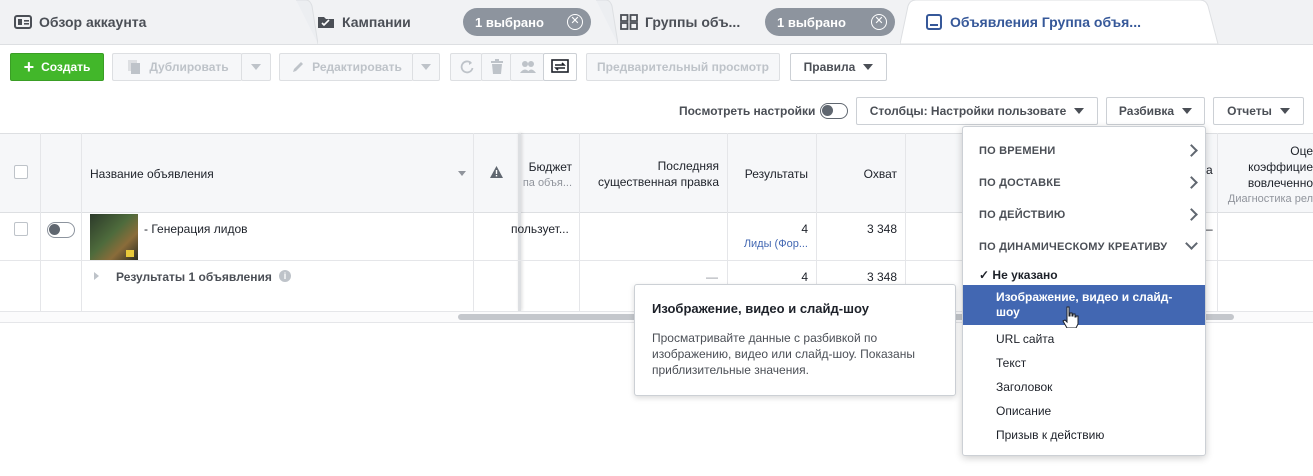  Describe the element at coordinates (1249, 111) in the screenshot. I see `reports-label: Отчеты` at that location.